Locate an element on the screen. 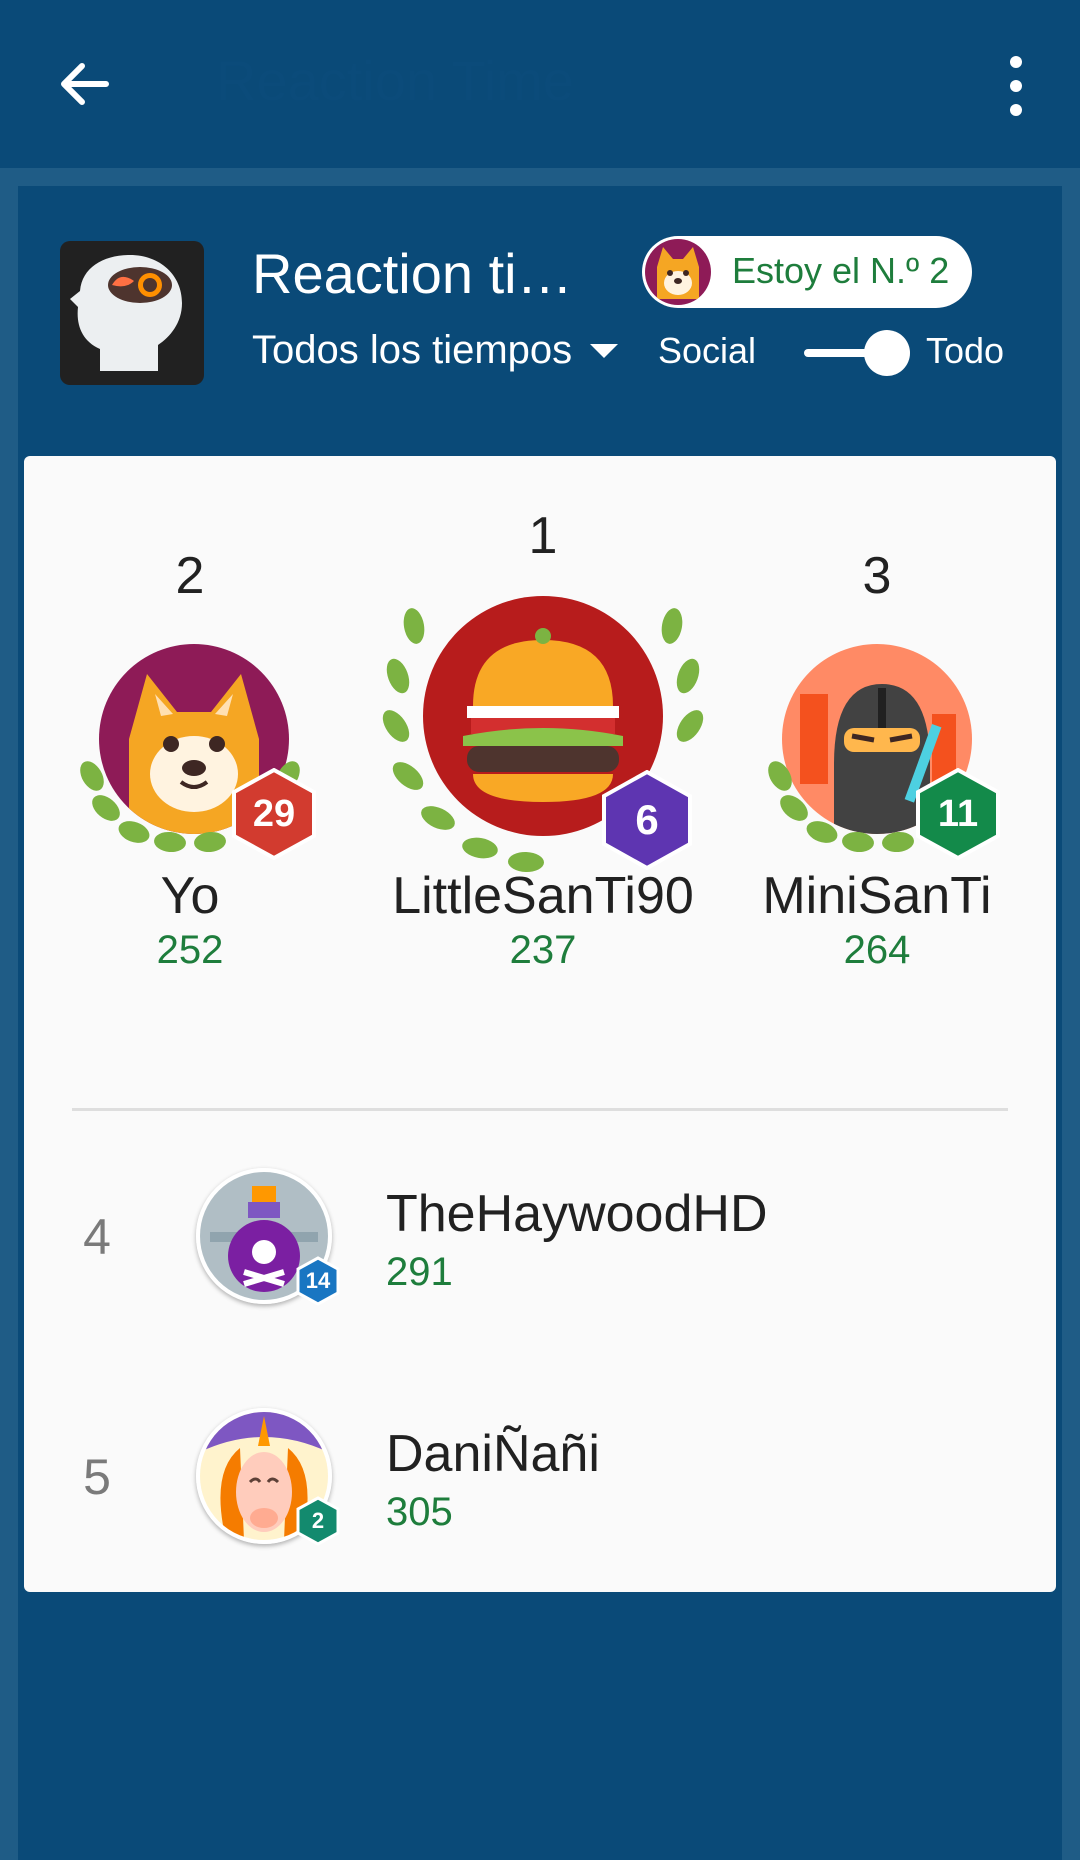 This screenshot has height=1860, width=1080. level-badge: 29 is located at coordinates (274, 814).